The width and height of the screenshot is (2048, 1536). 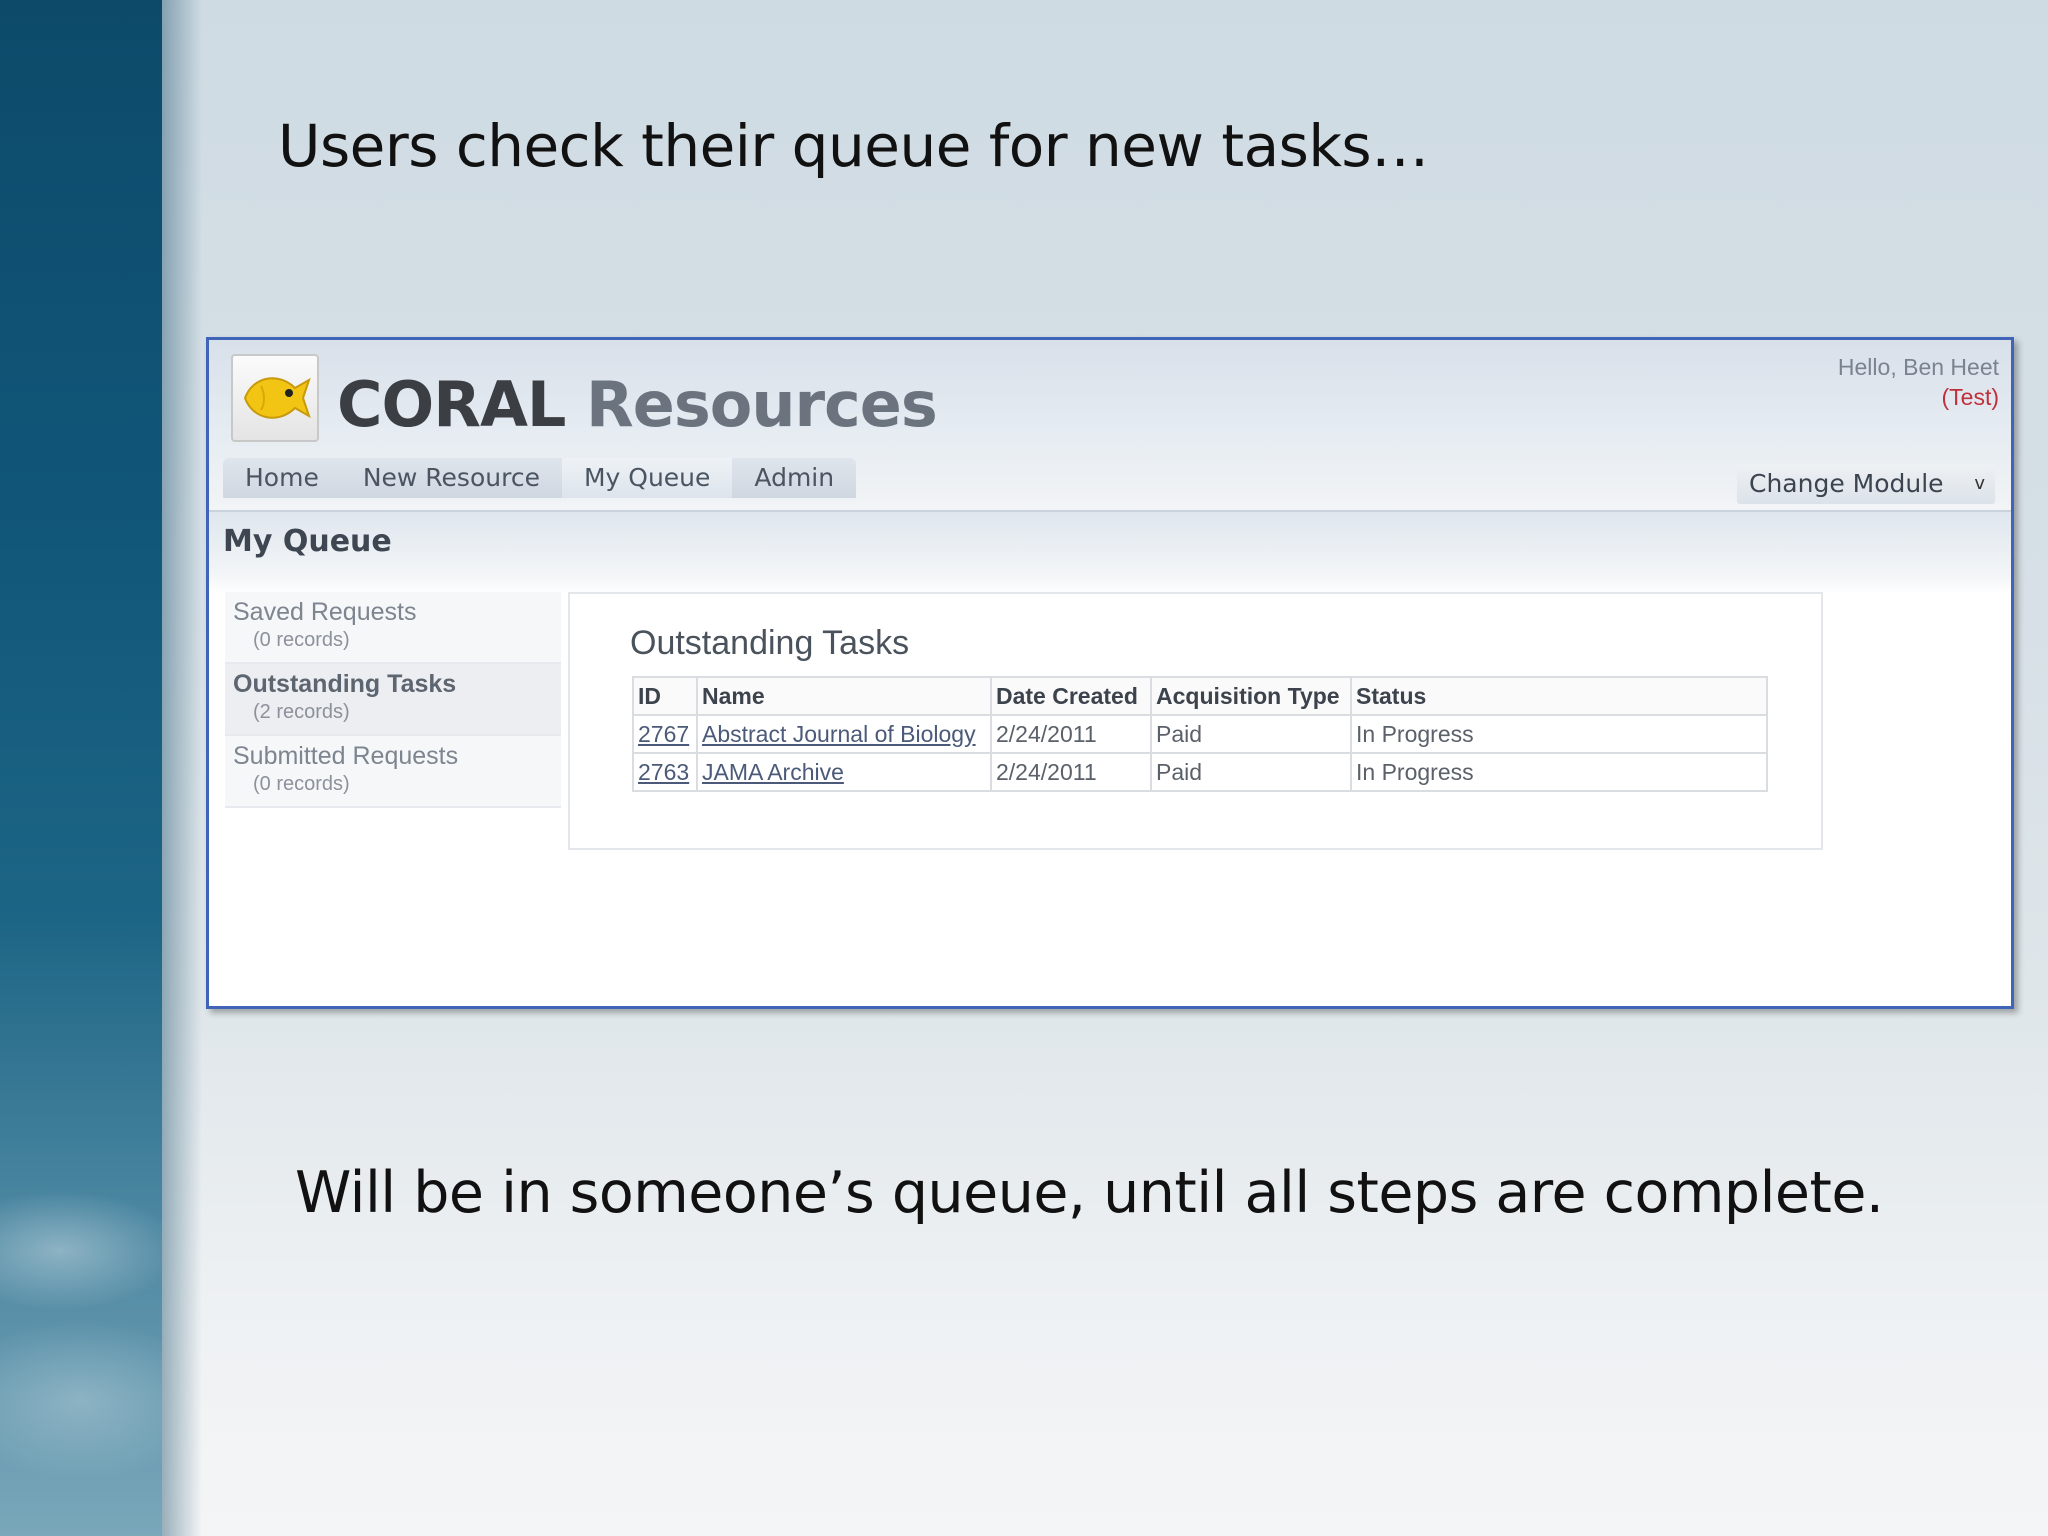 What do you see at coordinates (1559, 696) in the screenshot?
I see `column-header-status: Status` at bounding box center [1559, 696].